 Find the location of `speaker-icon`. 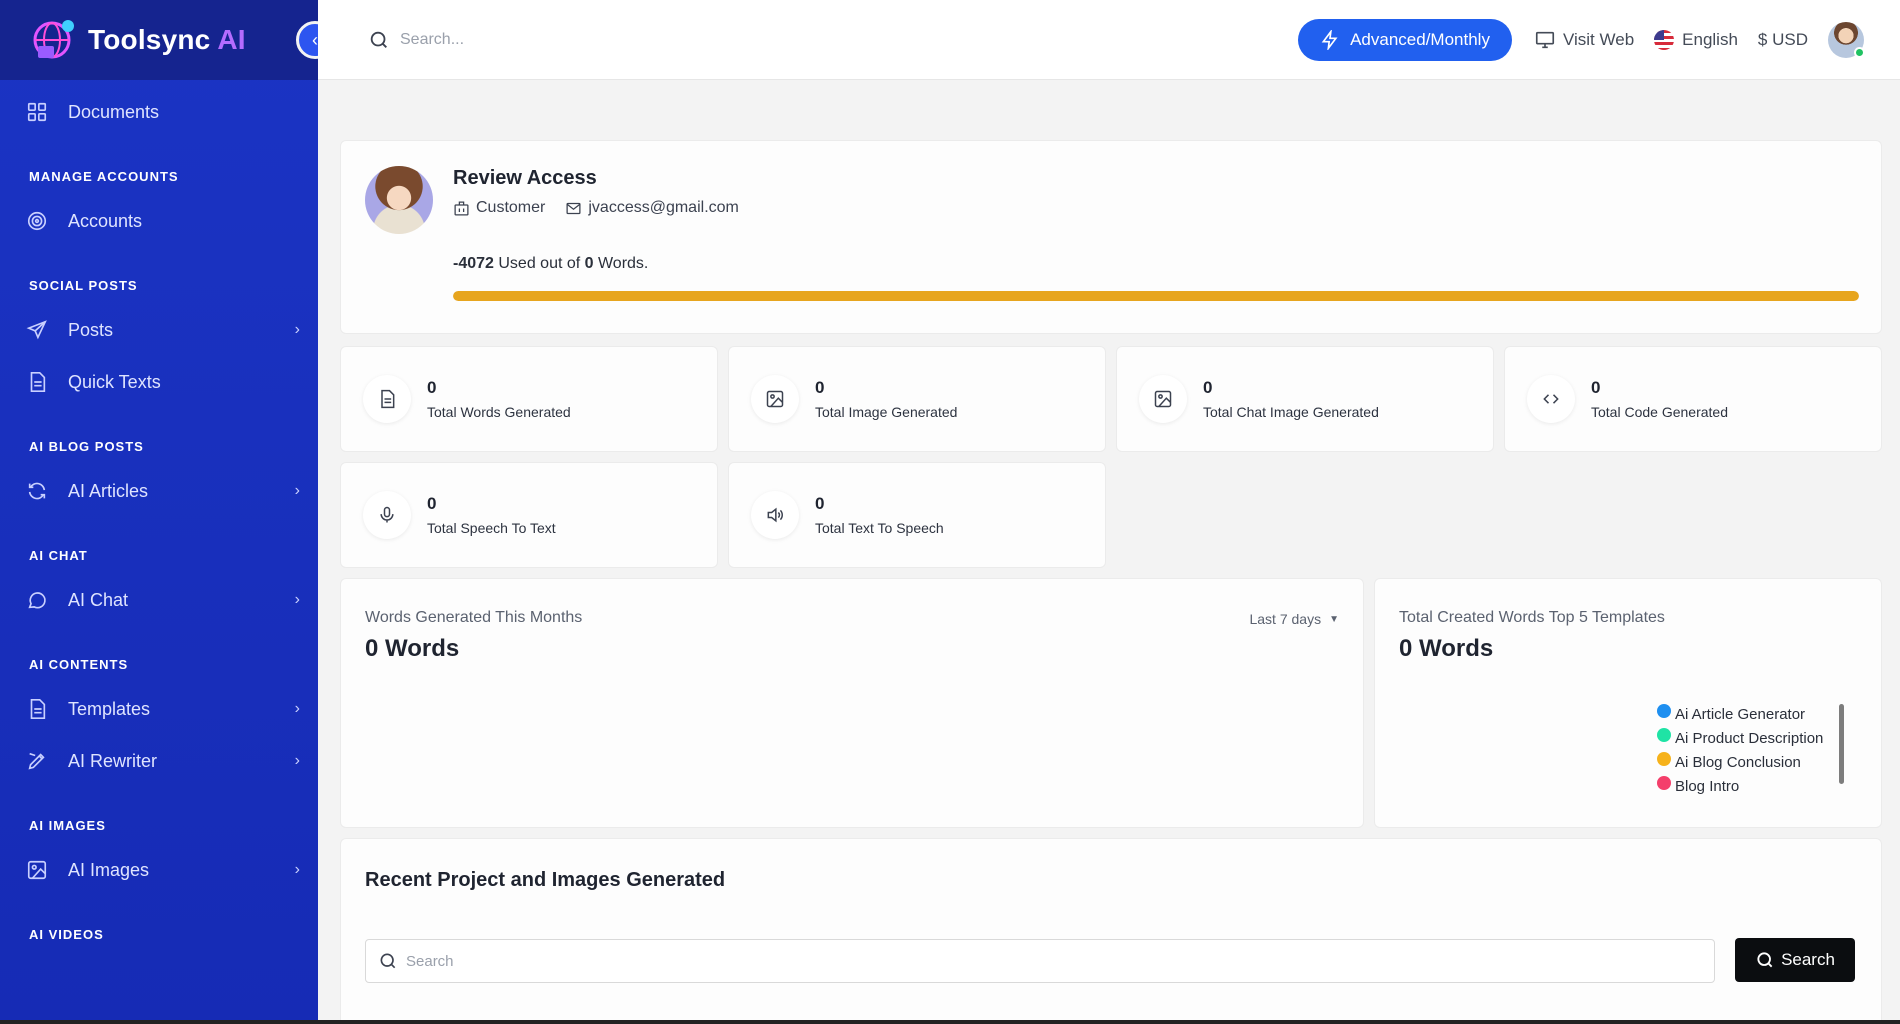

speaker-icon is located at coordinates (775, 515).